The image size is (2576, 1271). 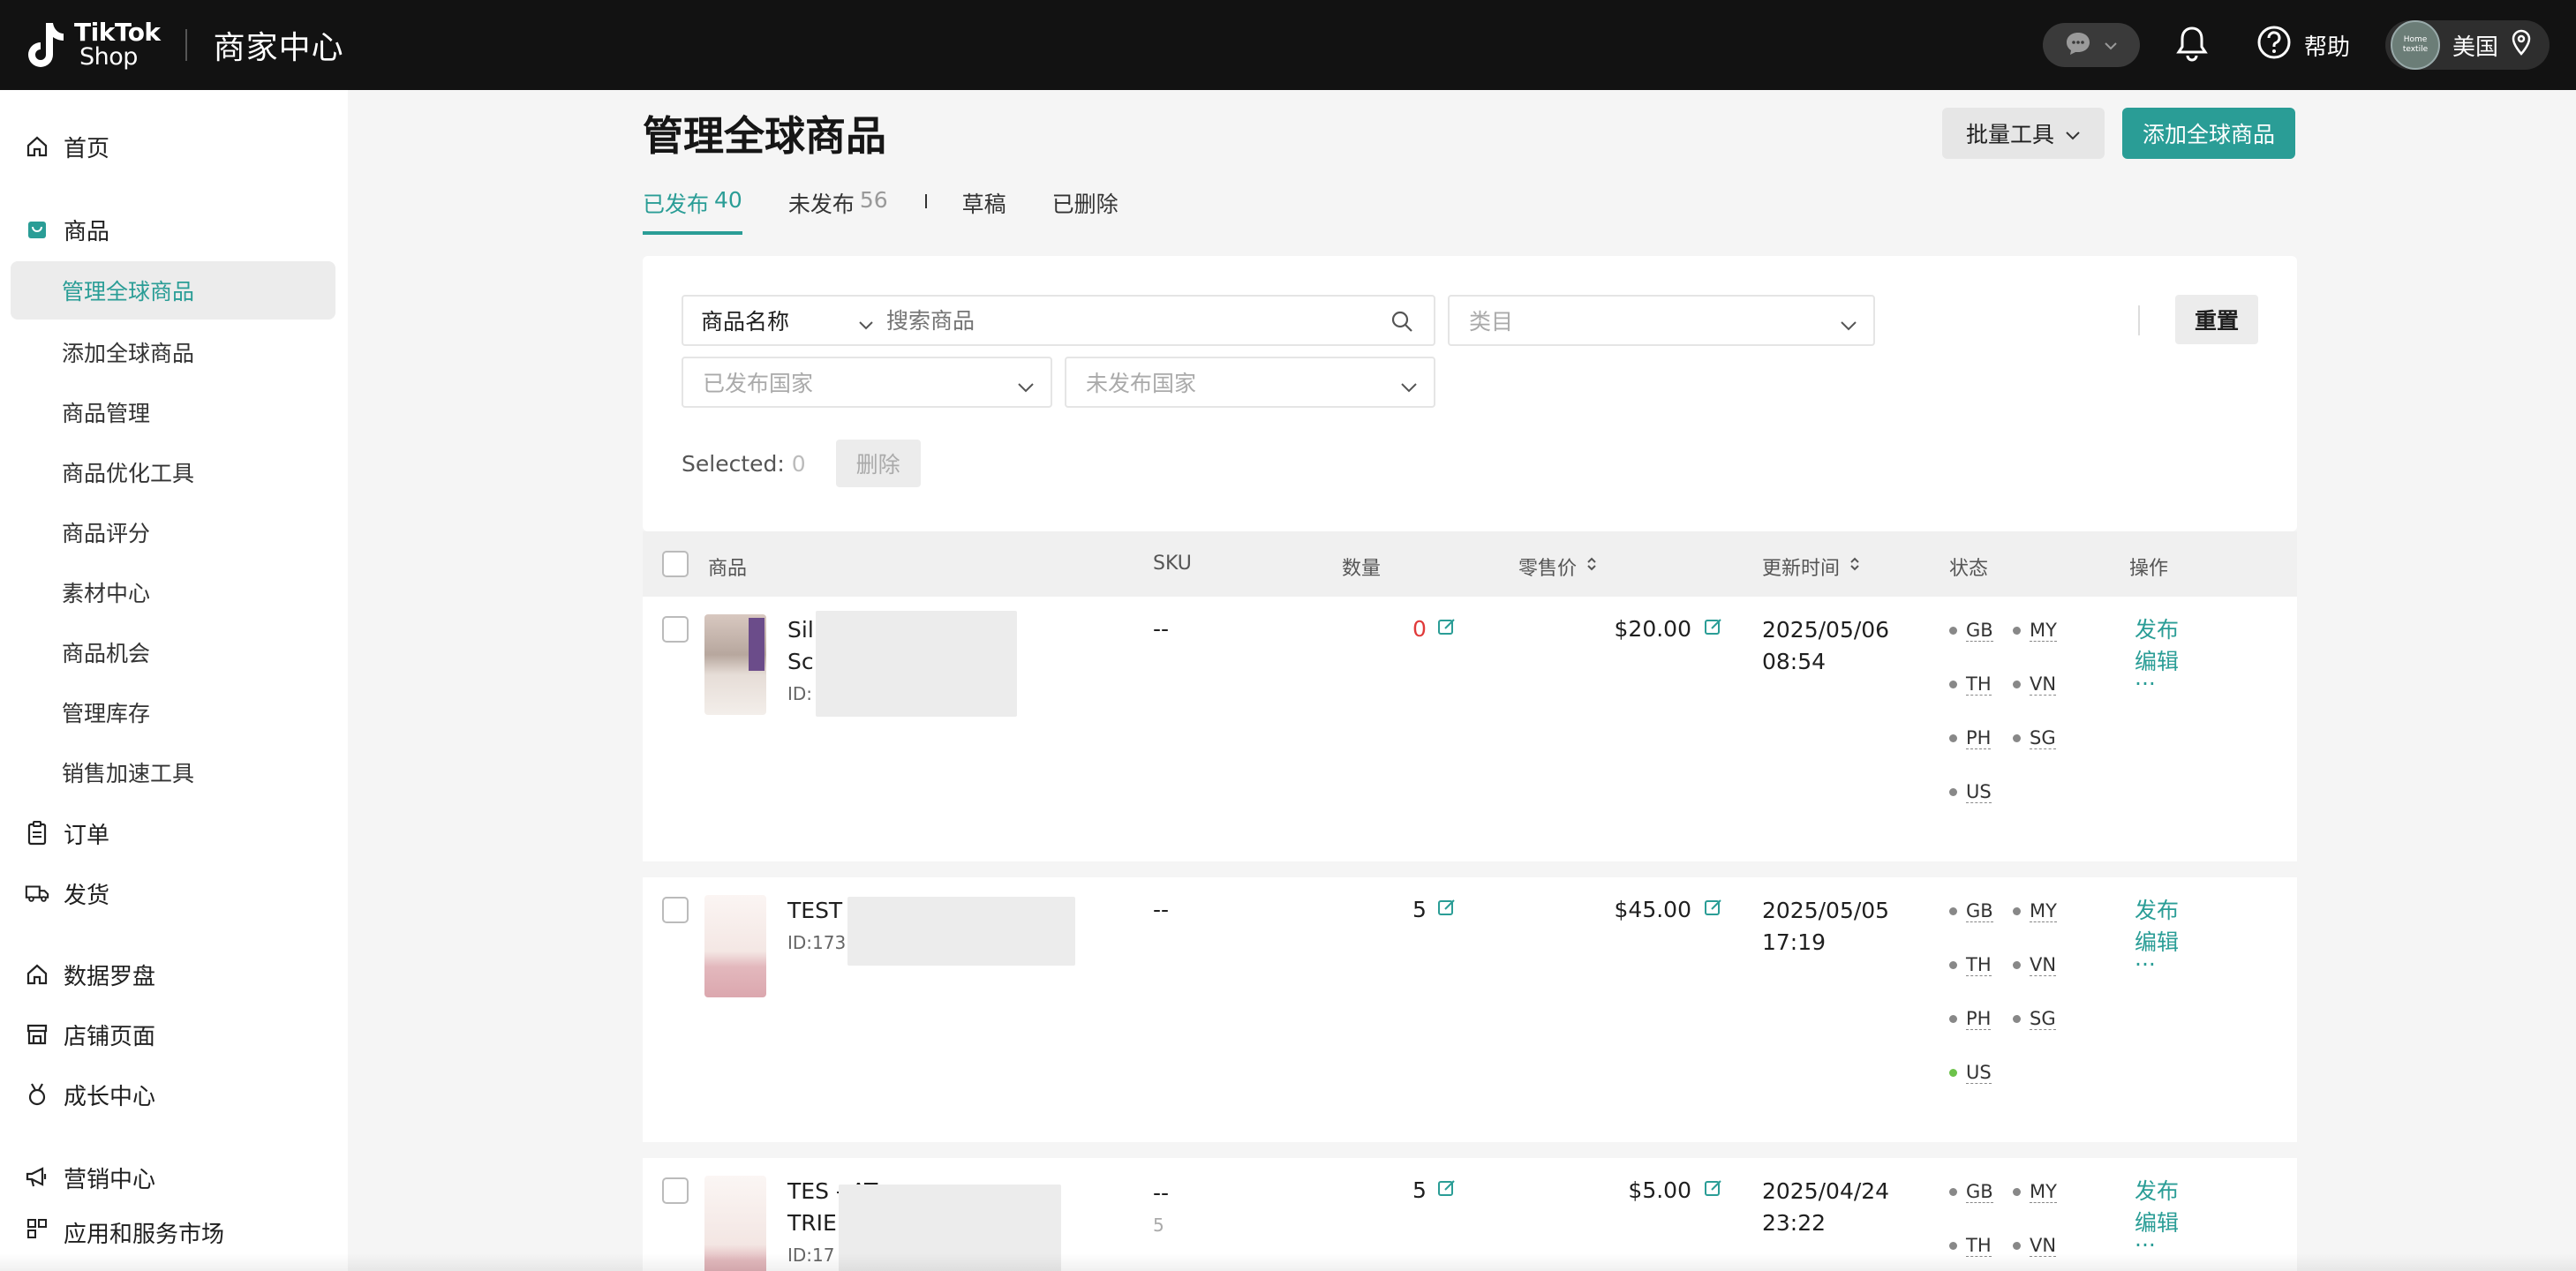 What do you see at coordinates (1435, 629) in the screenshot?
I see `quantity-cell: 0` at bounding box center [1435, 629].